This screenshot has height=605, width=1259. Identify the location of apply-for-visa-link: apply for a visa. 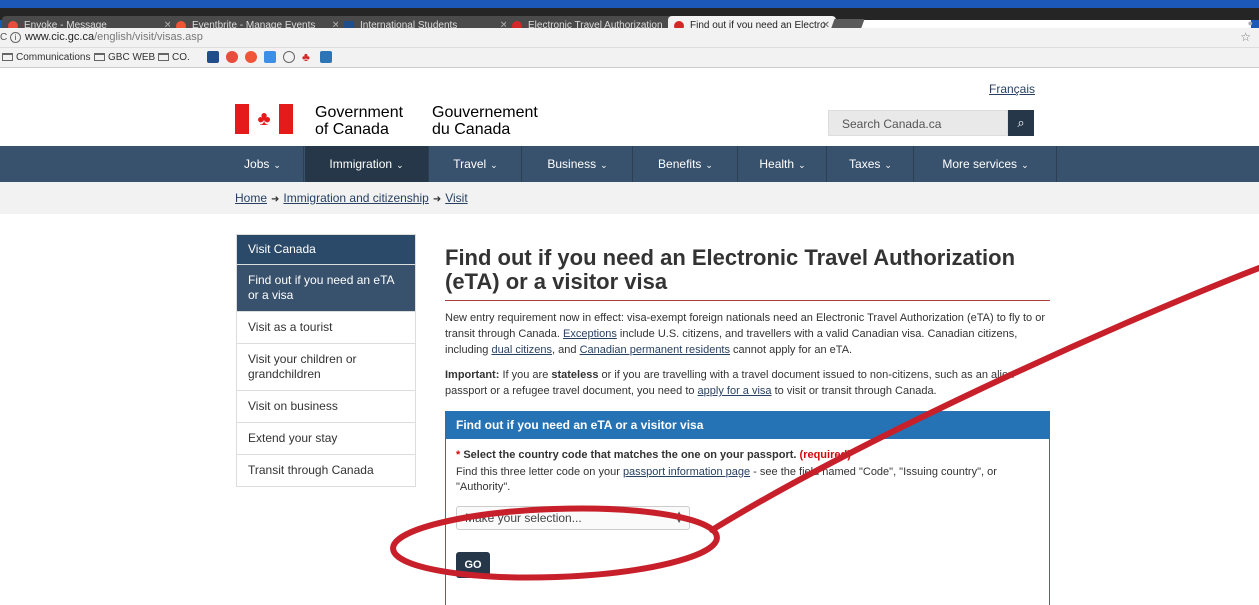
(735, 391).